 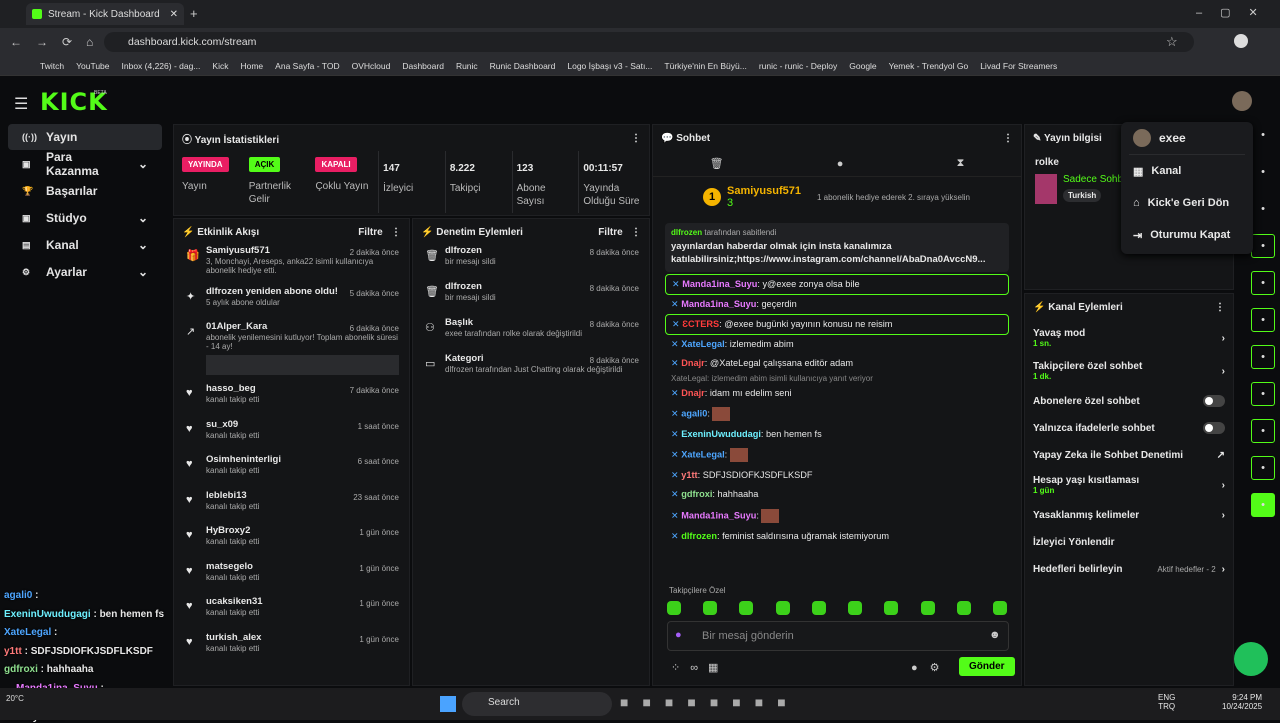 I want to click on send-button: Gönder, so click(x=987, y=666).